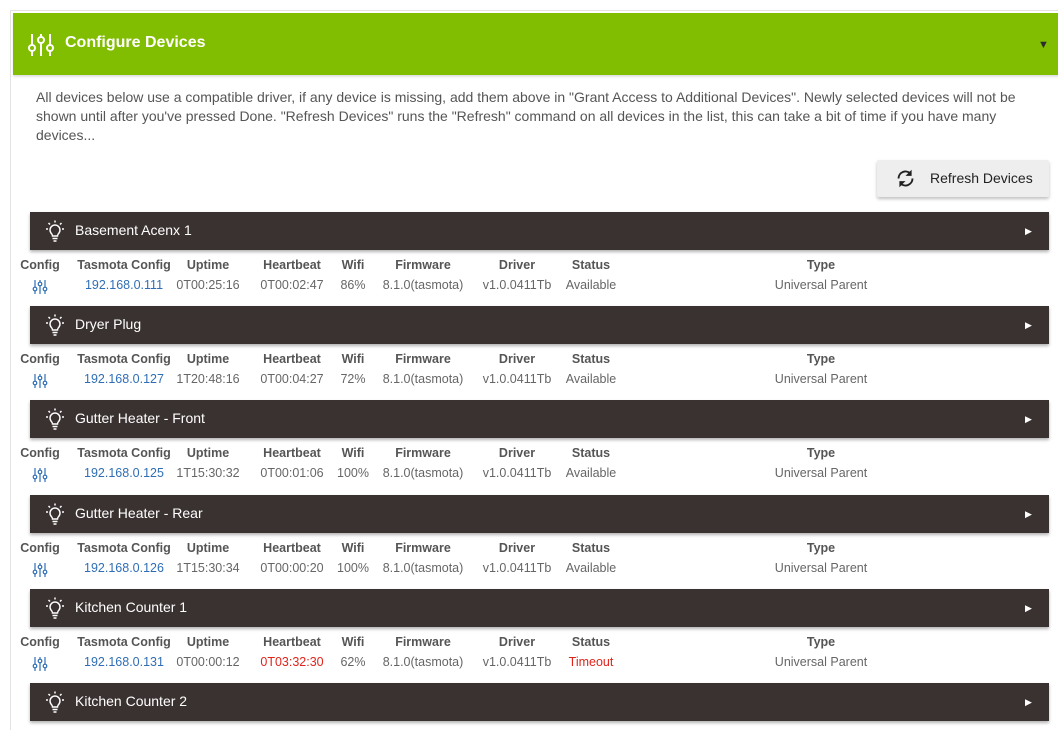  Describe the element at coordinates (539, 231) in the screenshot. I see `device-header: Basement Acenx 1 ▶` at that location.